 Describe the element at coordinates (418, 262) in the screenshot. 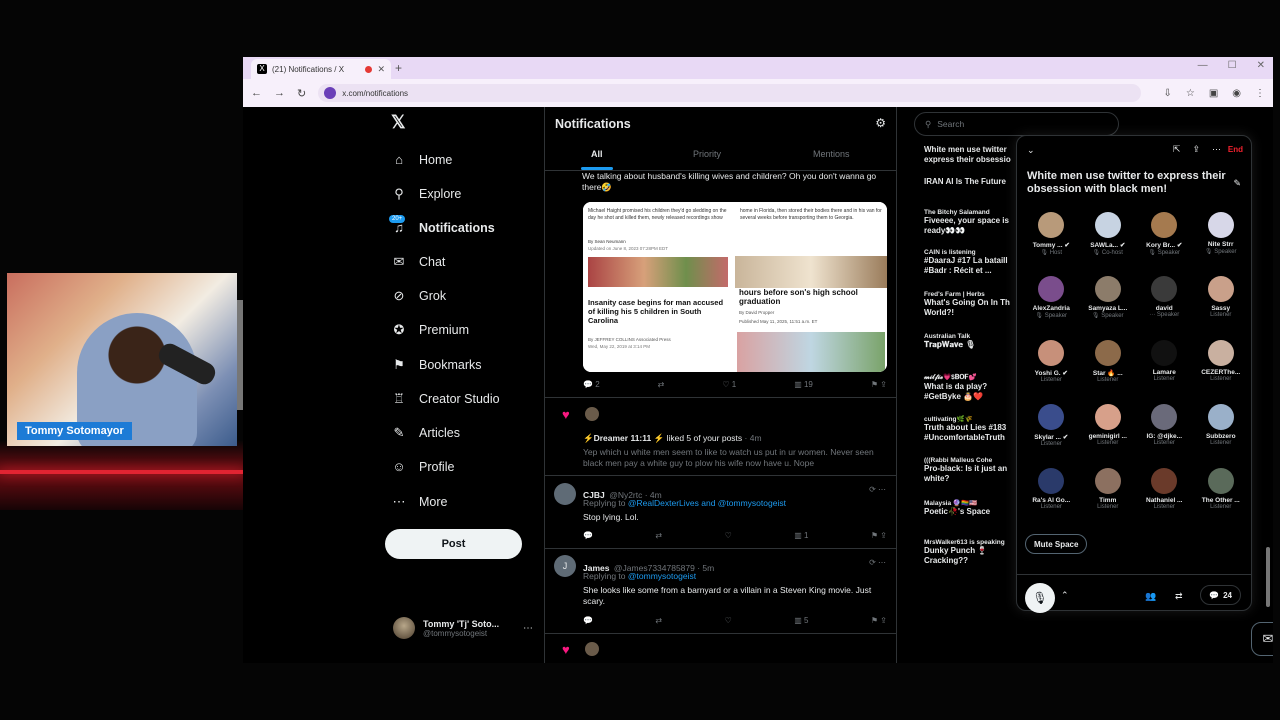

I see `sidebar-item-chat: ✉ Chat` at that location.